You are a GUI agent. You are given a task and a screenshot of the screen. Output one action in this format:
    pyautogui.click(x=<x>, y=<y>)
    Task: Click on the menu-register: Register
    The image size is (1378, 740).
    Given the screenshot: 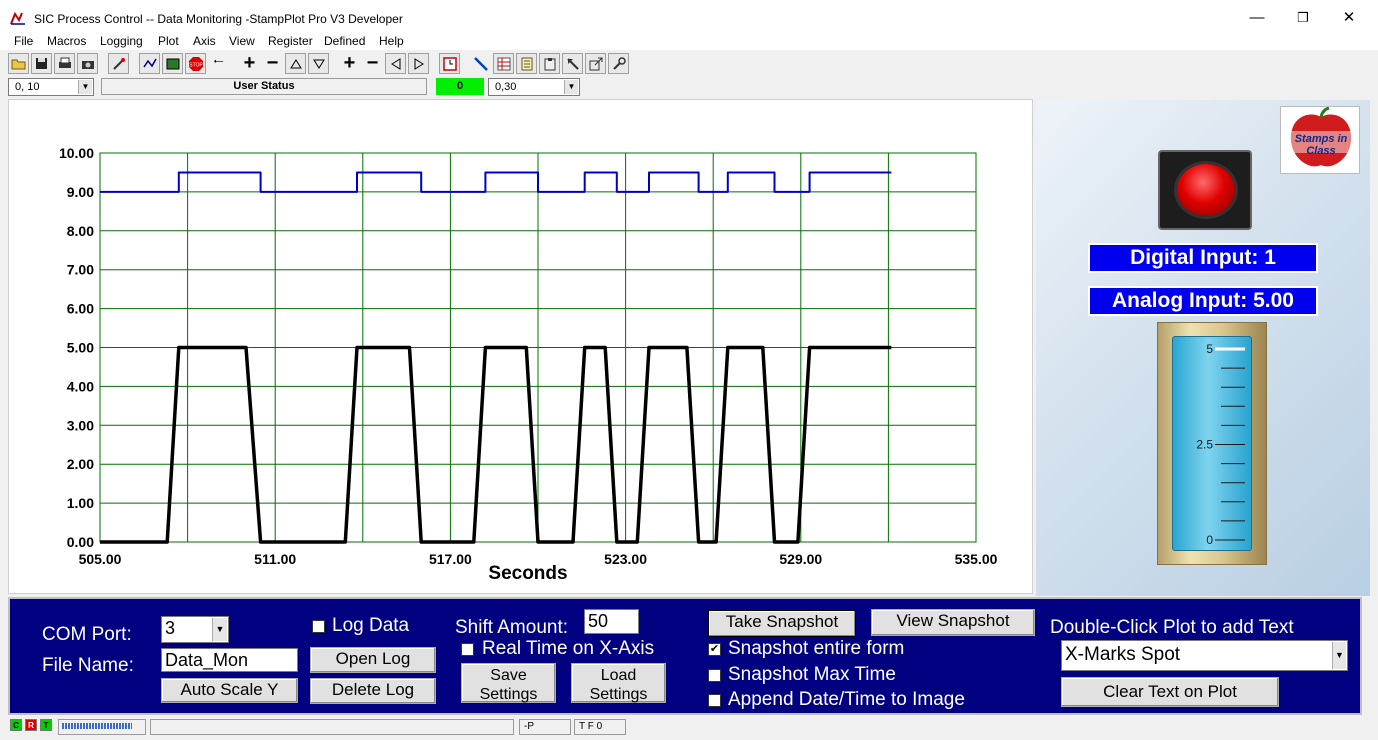 What is the action you would take?
    pyautogui.click(x=290, y=41)
    